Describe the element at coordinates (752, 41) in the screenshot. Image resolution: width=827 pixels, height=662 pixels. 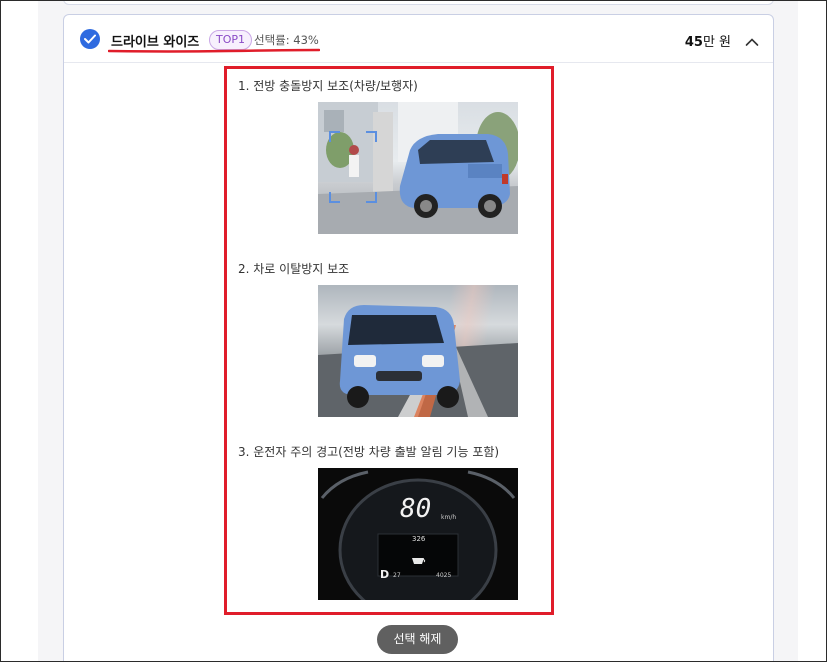
I see `chevron-up-icon` at that location.